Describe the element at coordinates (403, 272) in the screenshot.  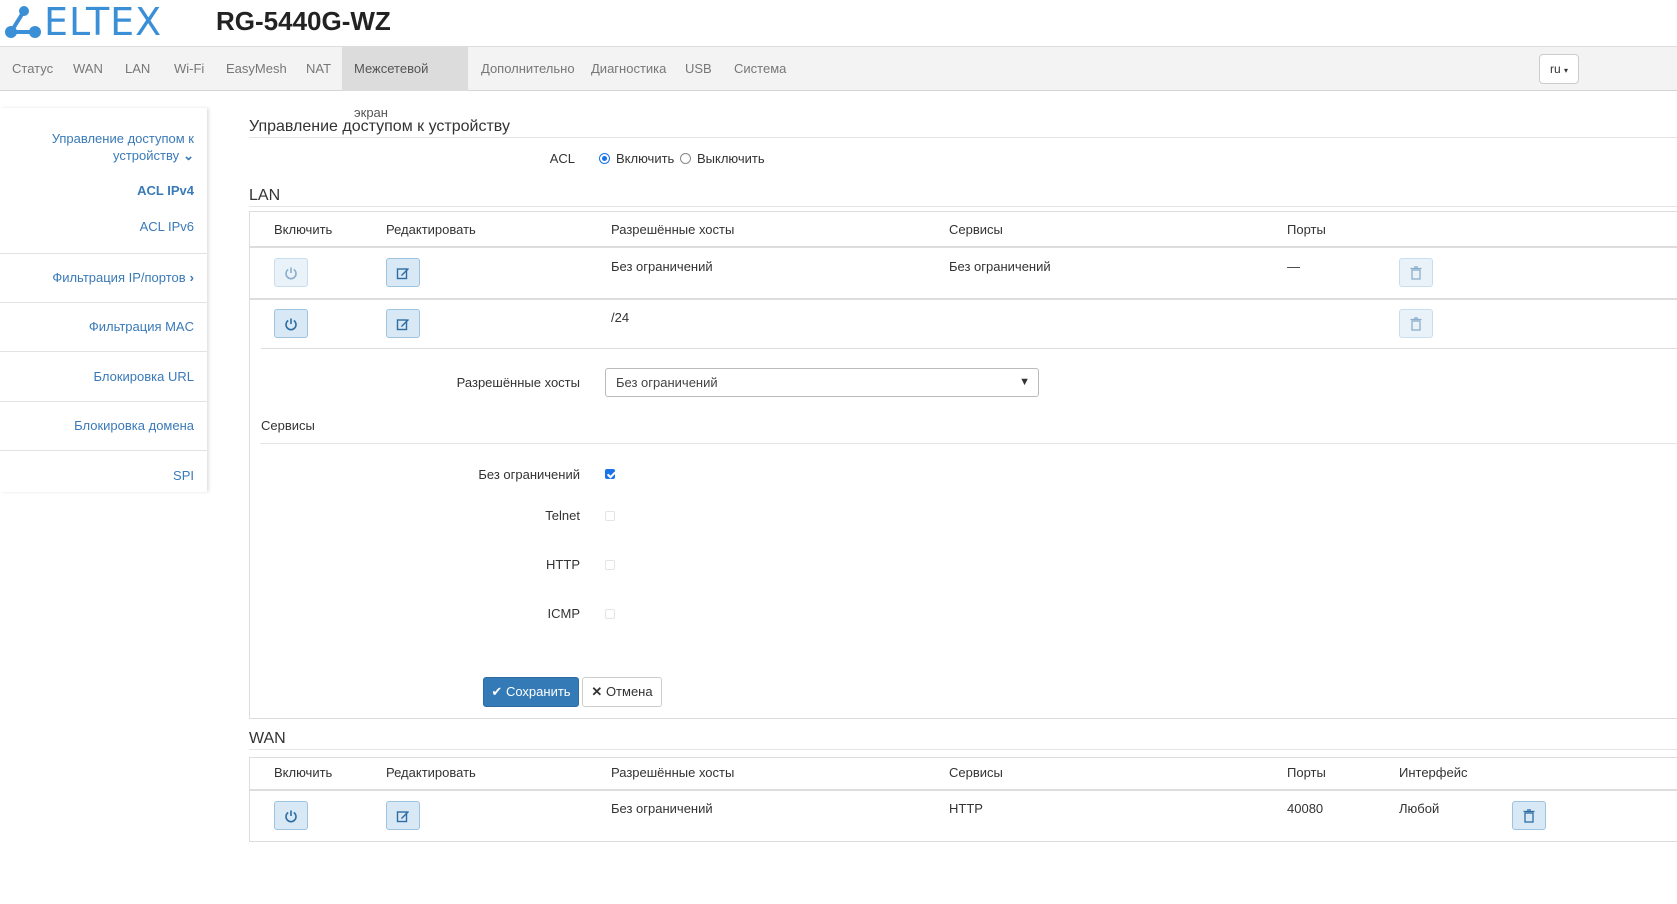
I see `lan-row1-edit-button` at that location.